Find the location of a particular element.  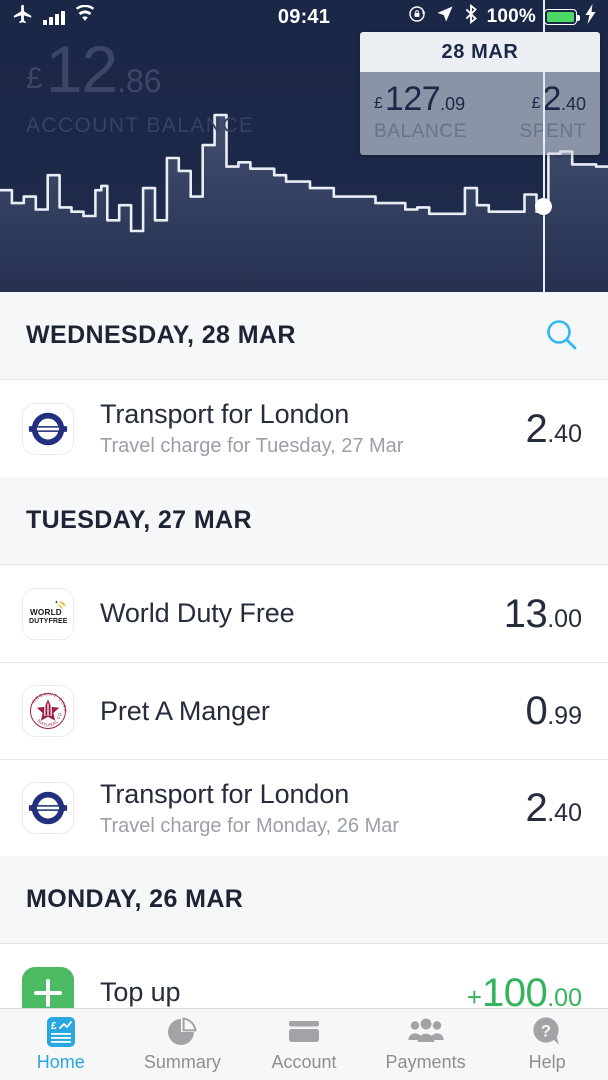

lightning-bolt-icon is located at coordinates (591, 17).